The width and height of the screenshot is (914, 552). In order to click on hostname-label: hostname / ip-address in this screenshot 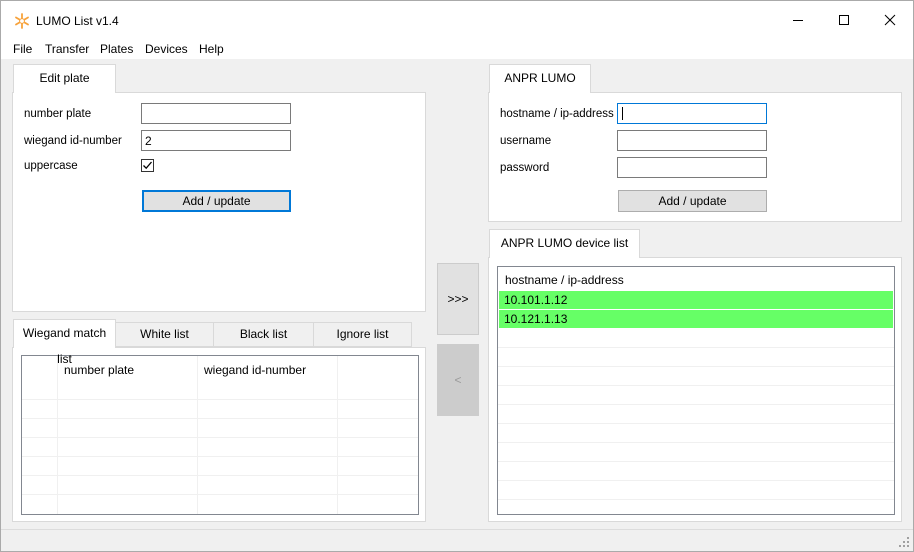, I will do `click(557, 114)`.